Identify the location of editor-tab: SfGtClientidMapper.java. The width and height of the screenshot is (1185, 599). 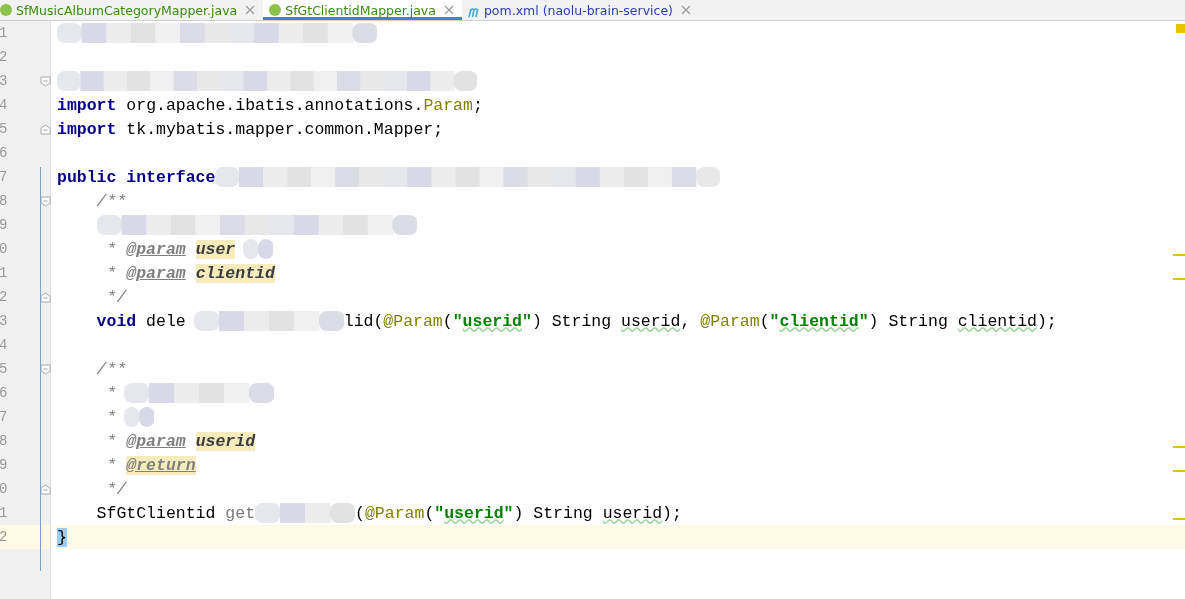
(362, 10).